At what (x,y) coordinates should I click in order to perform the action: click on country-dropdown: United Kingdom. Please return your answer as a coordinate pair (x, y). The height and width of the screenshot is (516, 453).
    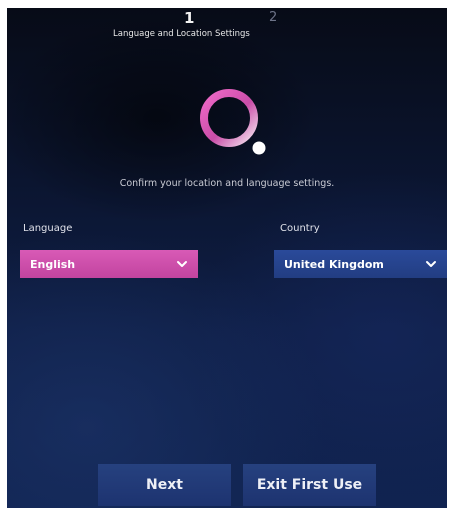
    Looking at the image, I should click on (360, 264).